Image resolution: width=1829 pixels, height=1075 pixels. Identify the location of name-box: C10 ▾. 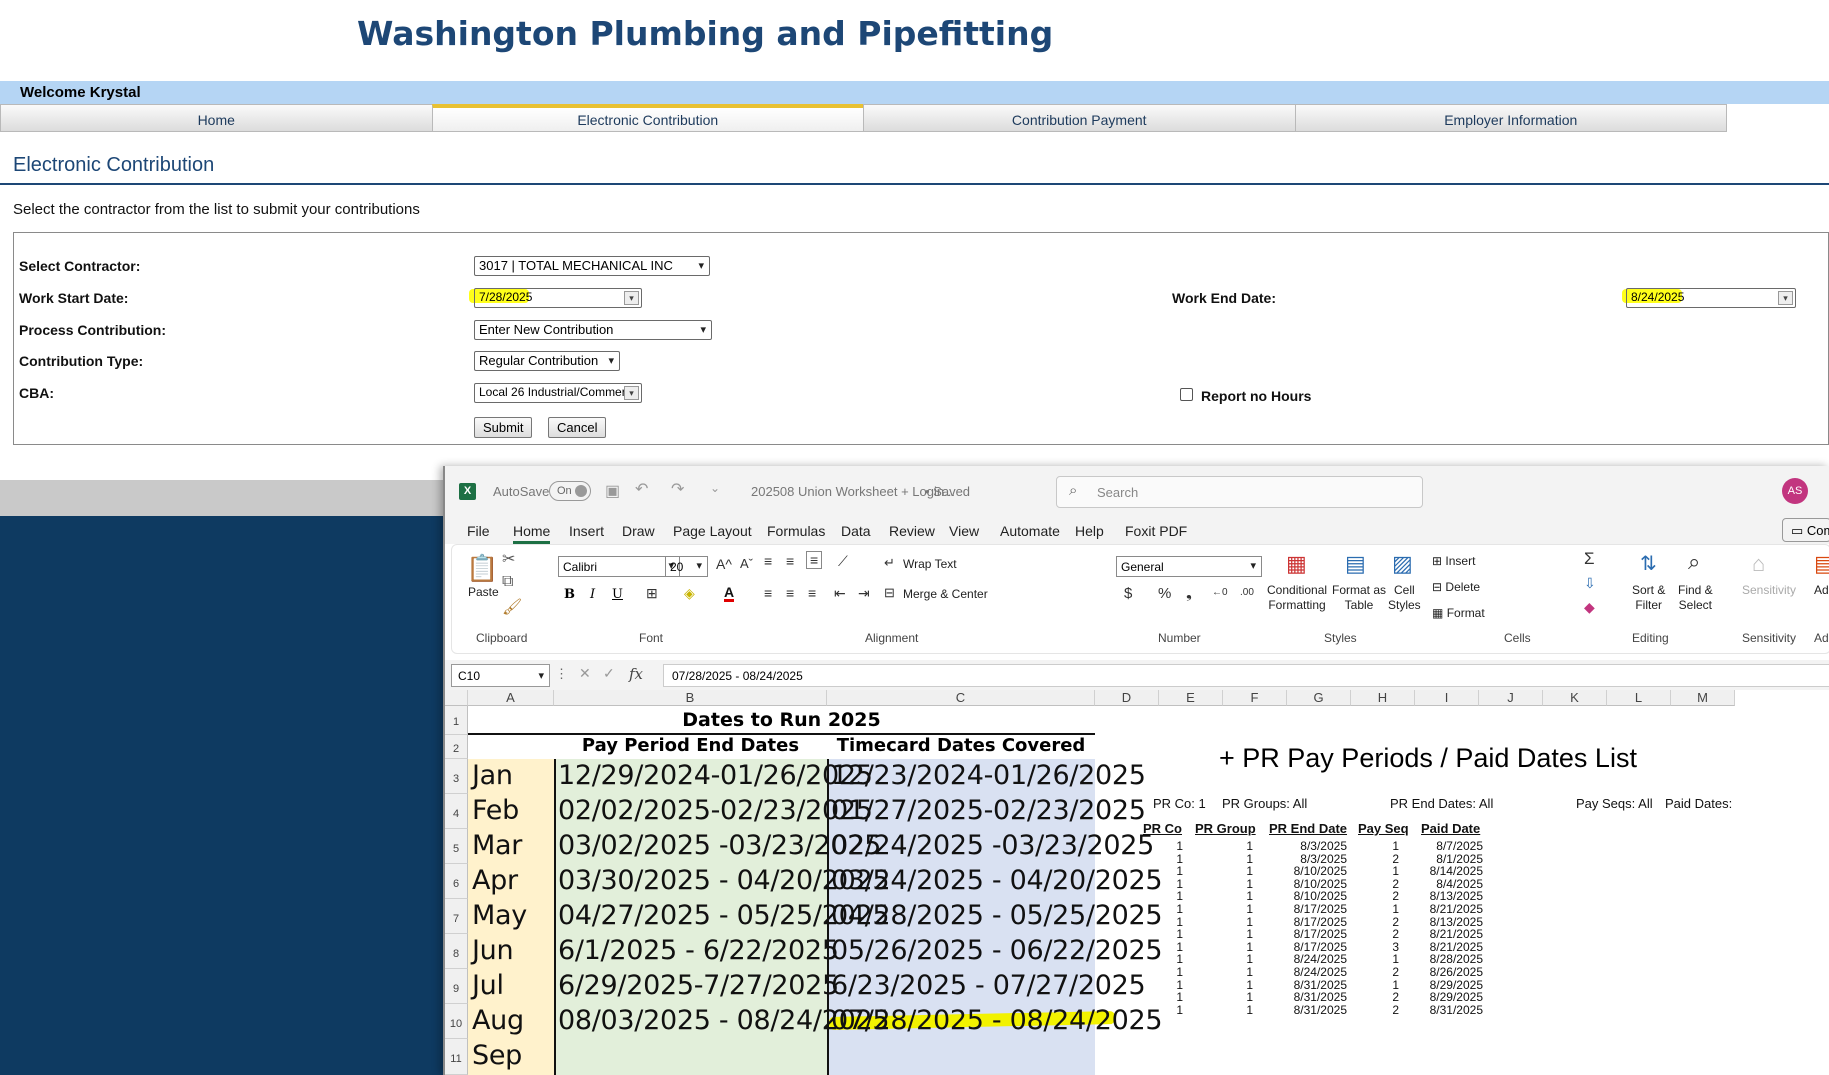
(500, 675).